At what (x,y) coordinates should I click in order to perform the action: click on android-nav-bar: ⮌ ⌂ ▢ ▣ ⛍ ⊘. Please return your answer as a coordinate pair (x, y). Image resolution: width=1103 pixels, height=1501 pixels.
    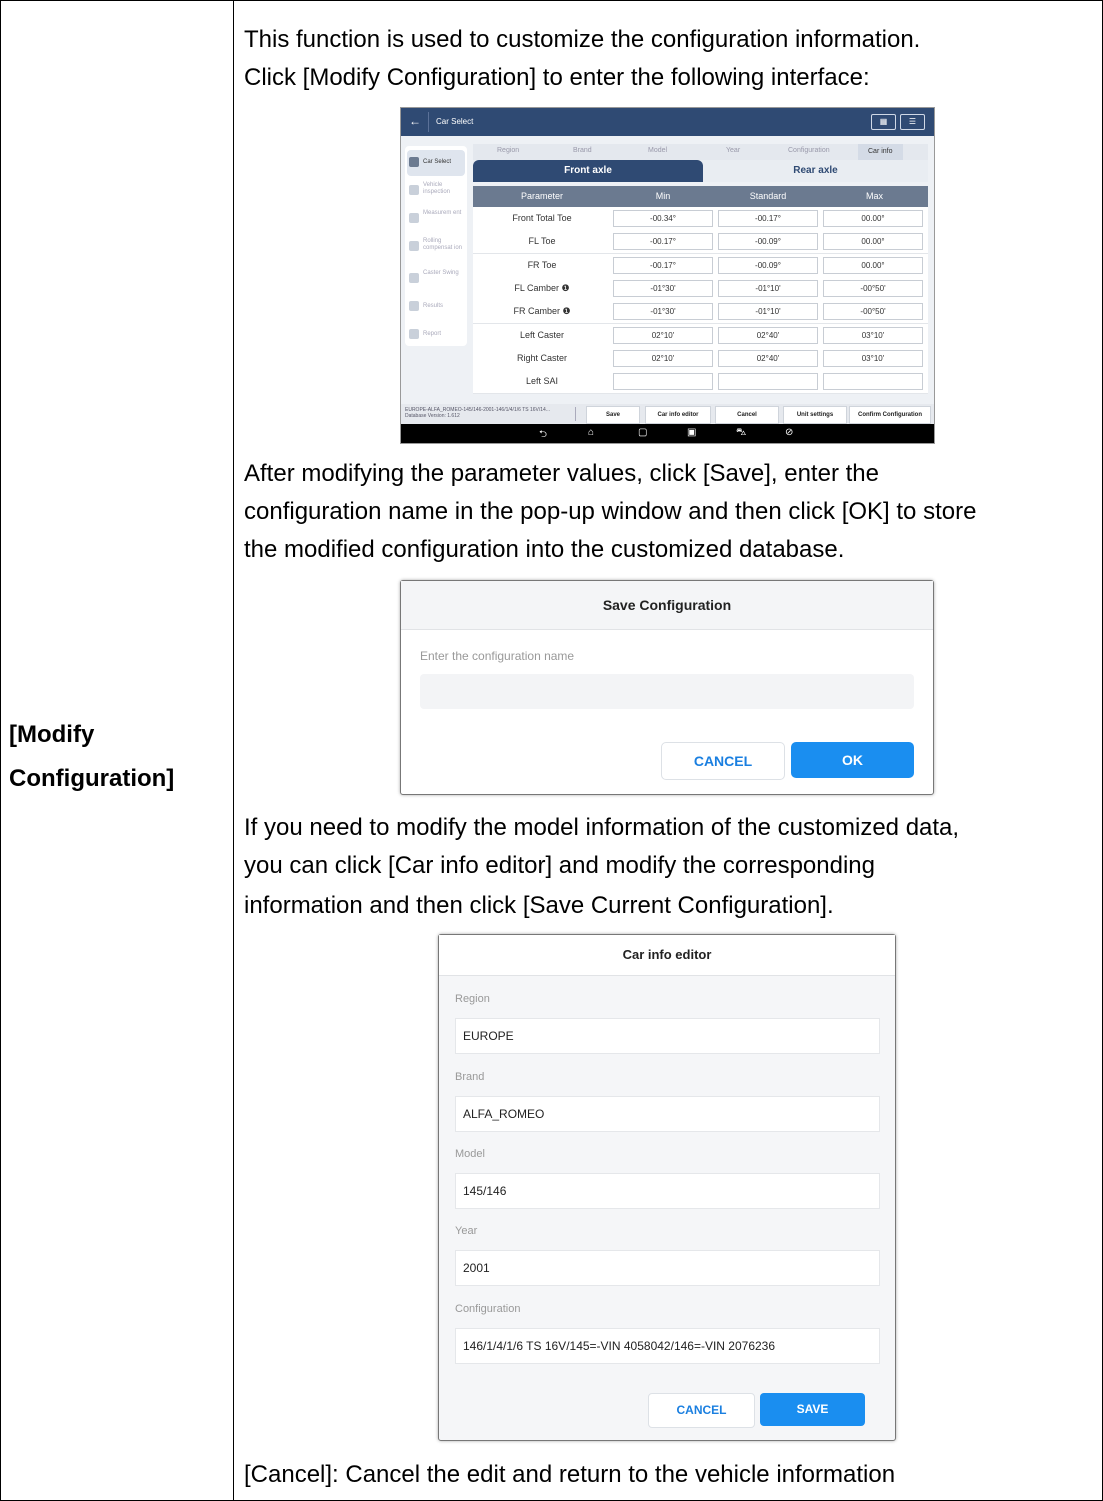
    Looking at the image, I should click on (667, 433).